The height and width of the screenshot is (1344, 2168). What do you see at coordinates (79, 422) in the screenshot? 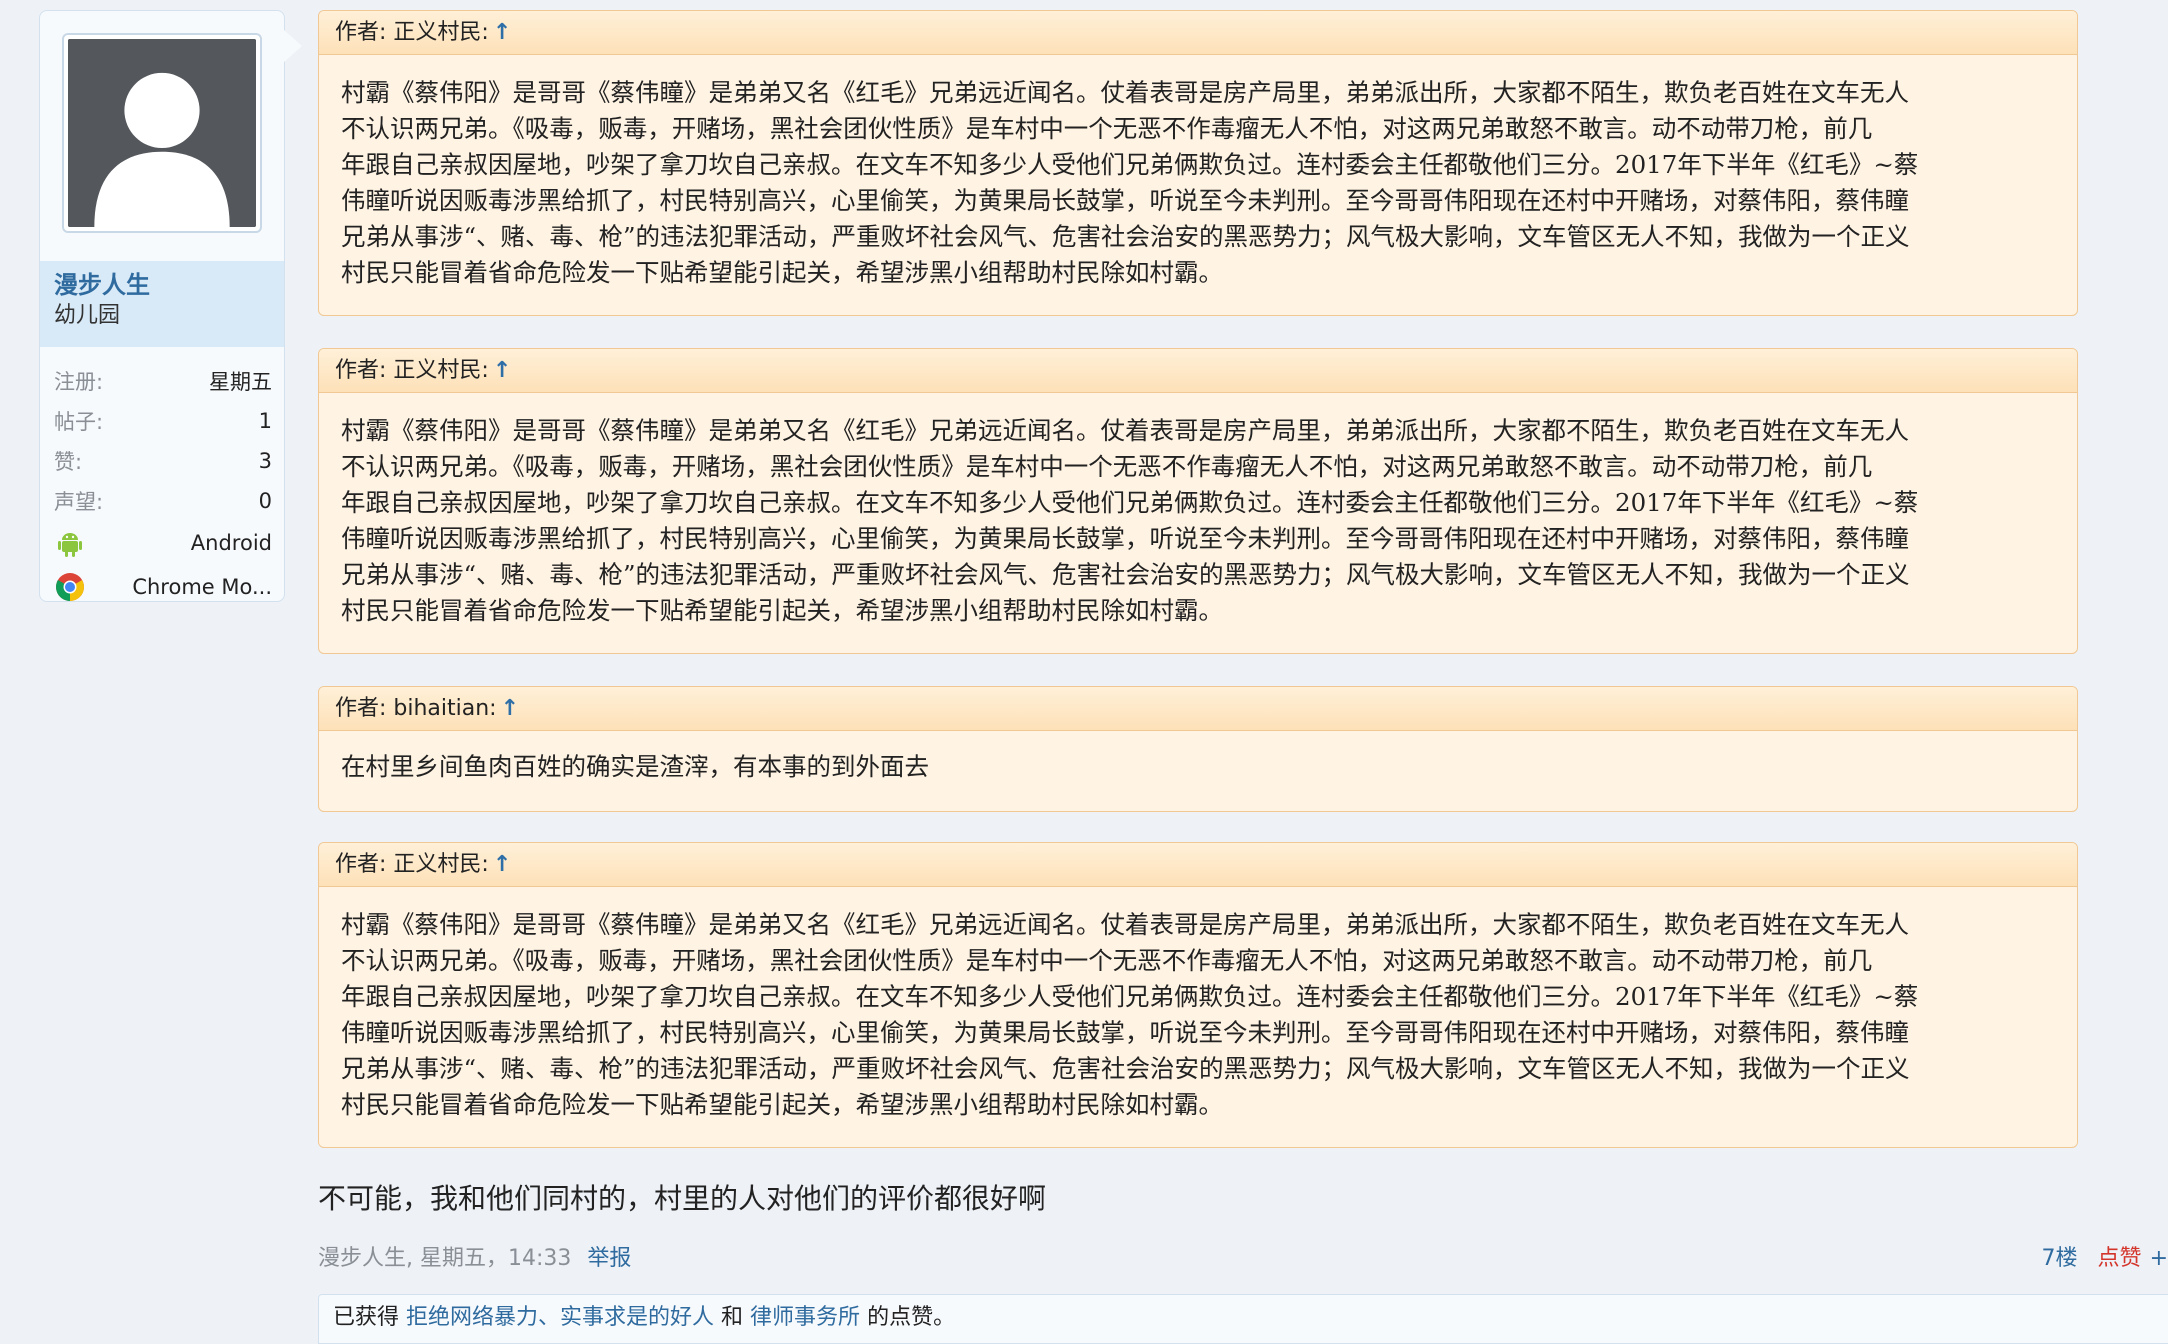
I see `stat-label: 帖子:` at bounding box center [79, 422].